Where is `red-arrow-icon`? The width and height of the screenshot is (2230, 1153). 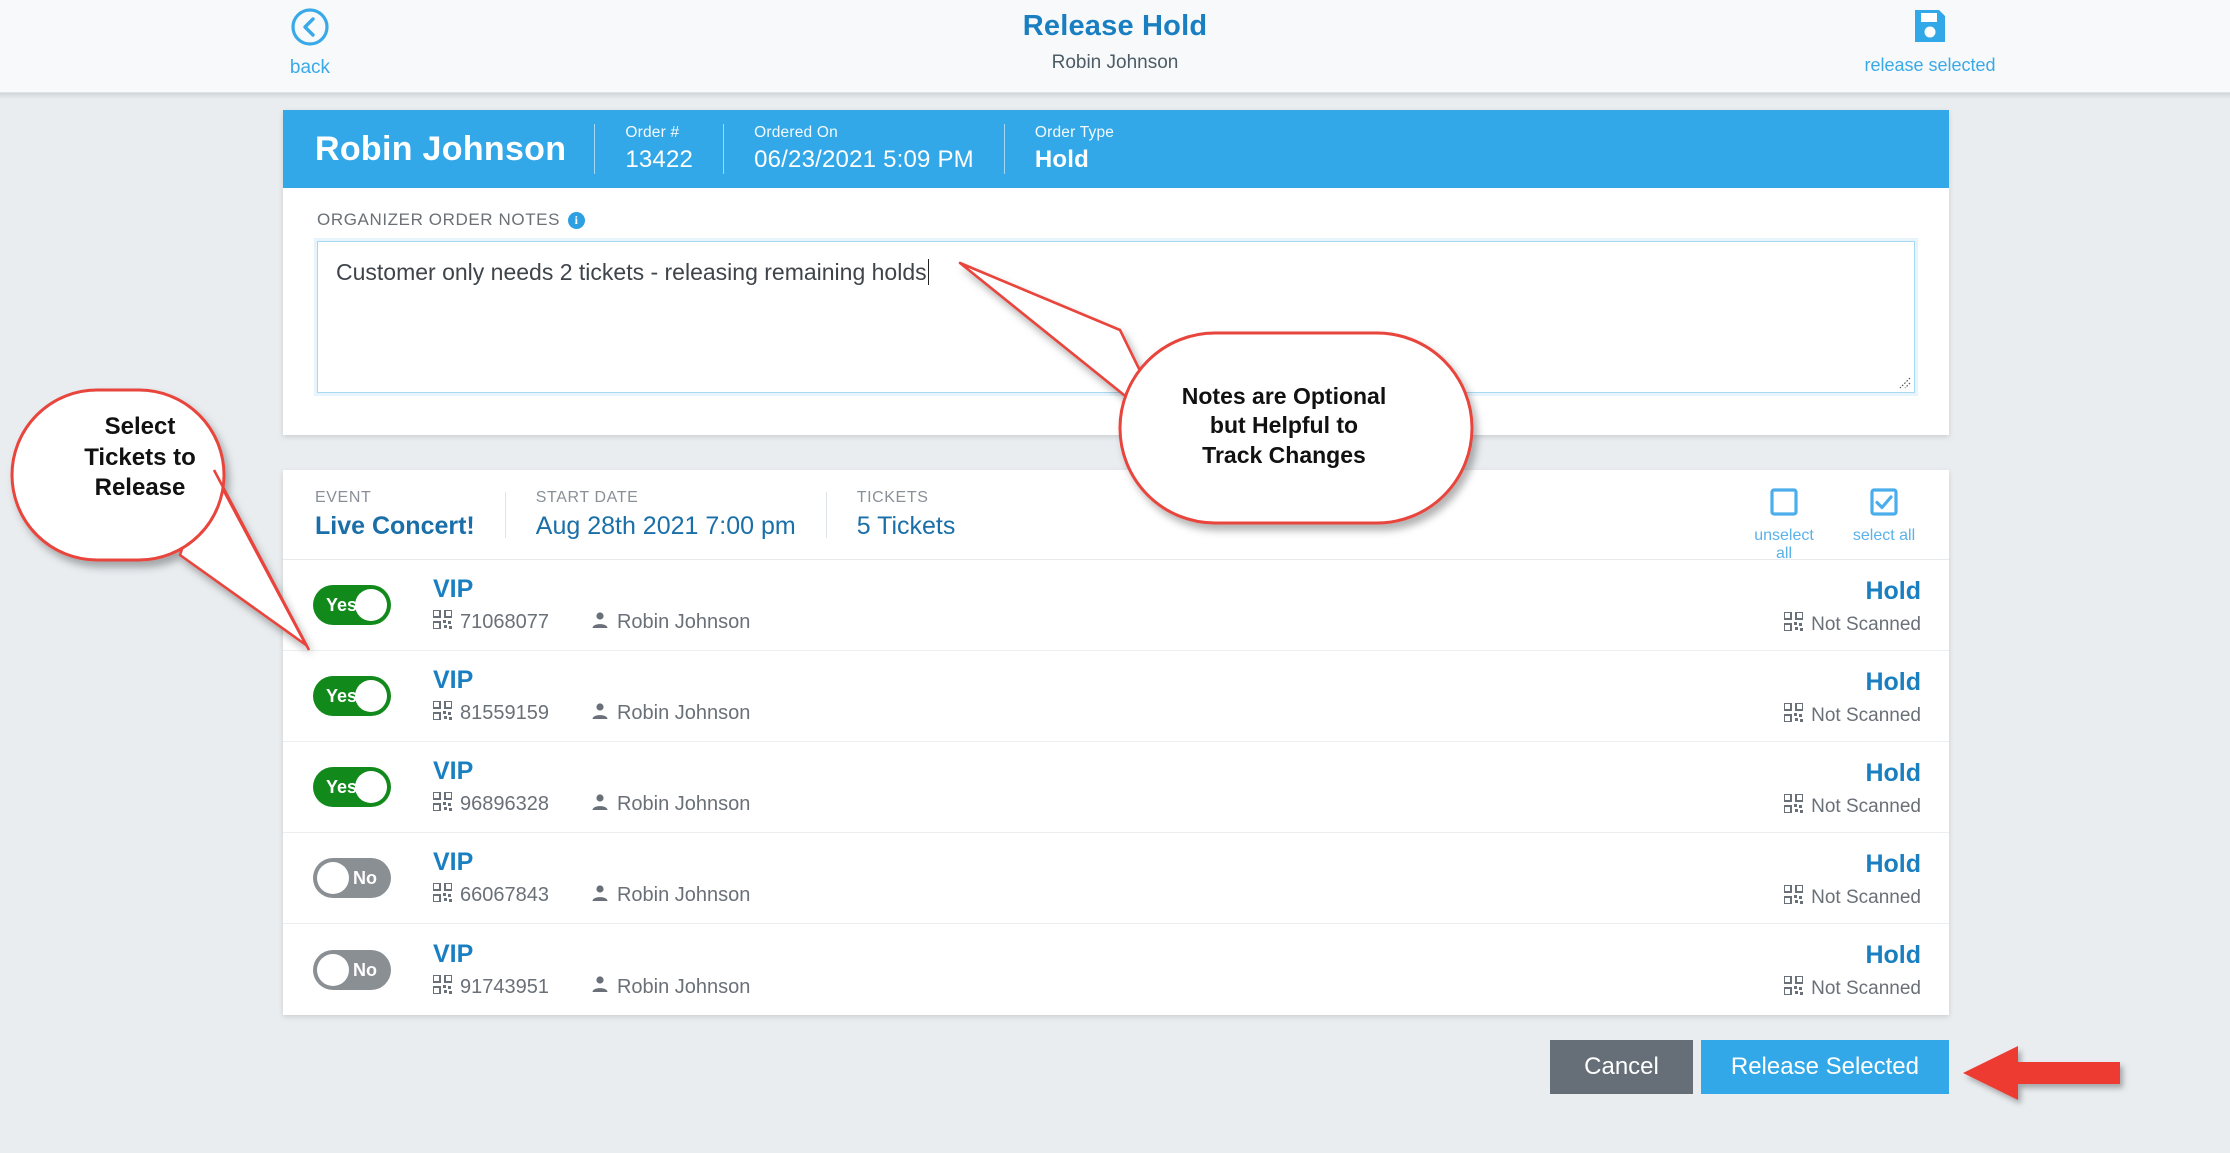 red-arrow-icon is located at coordinates (2041, 1073).